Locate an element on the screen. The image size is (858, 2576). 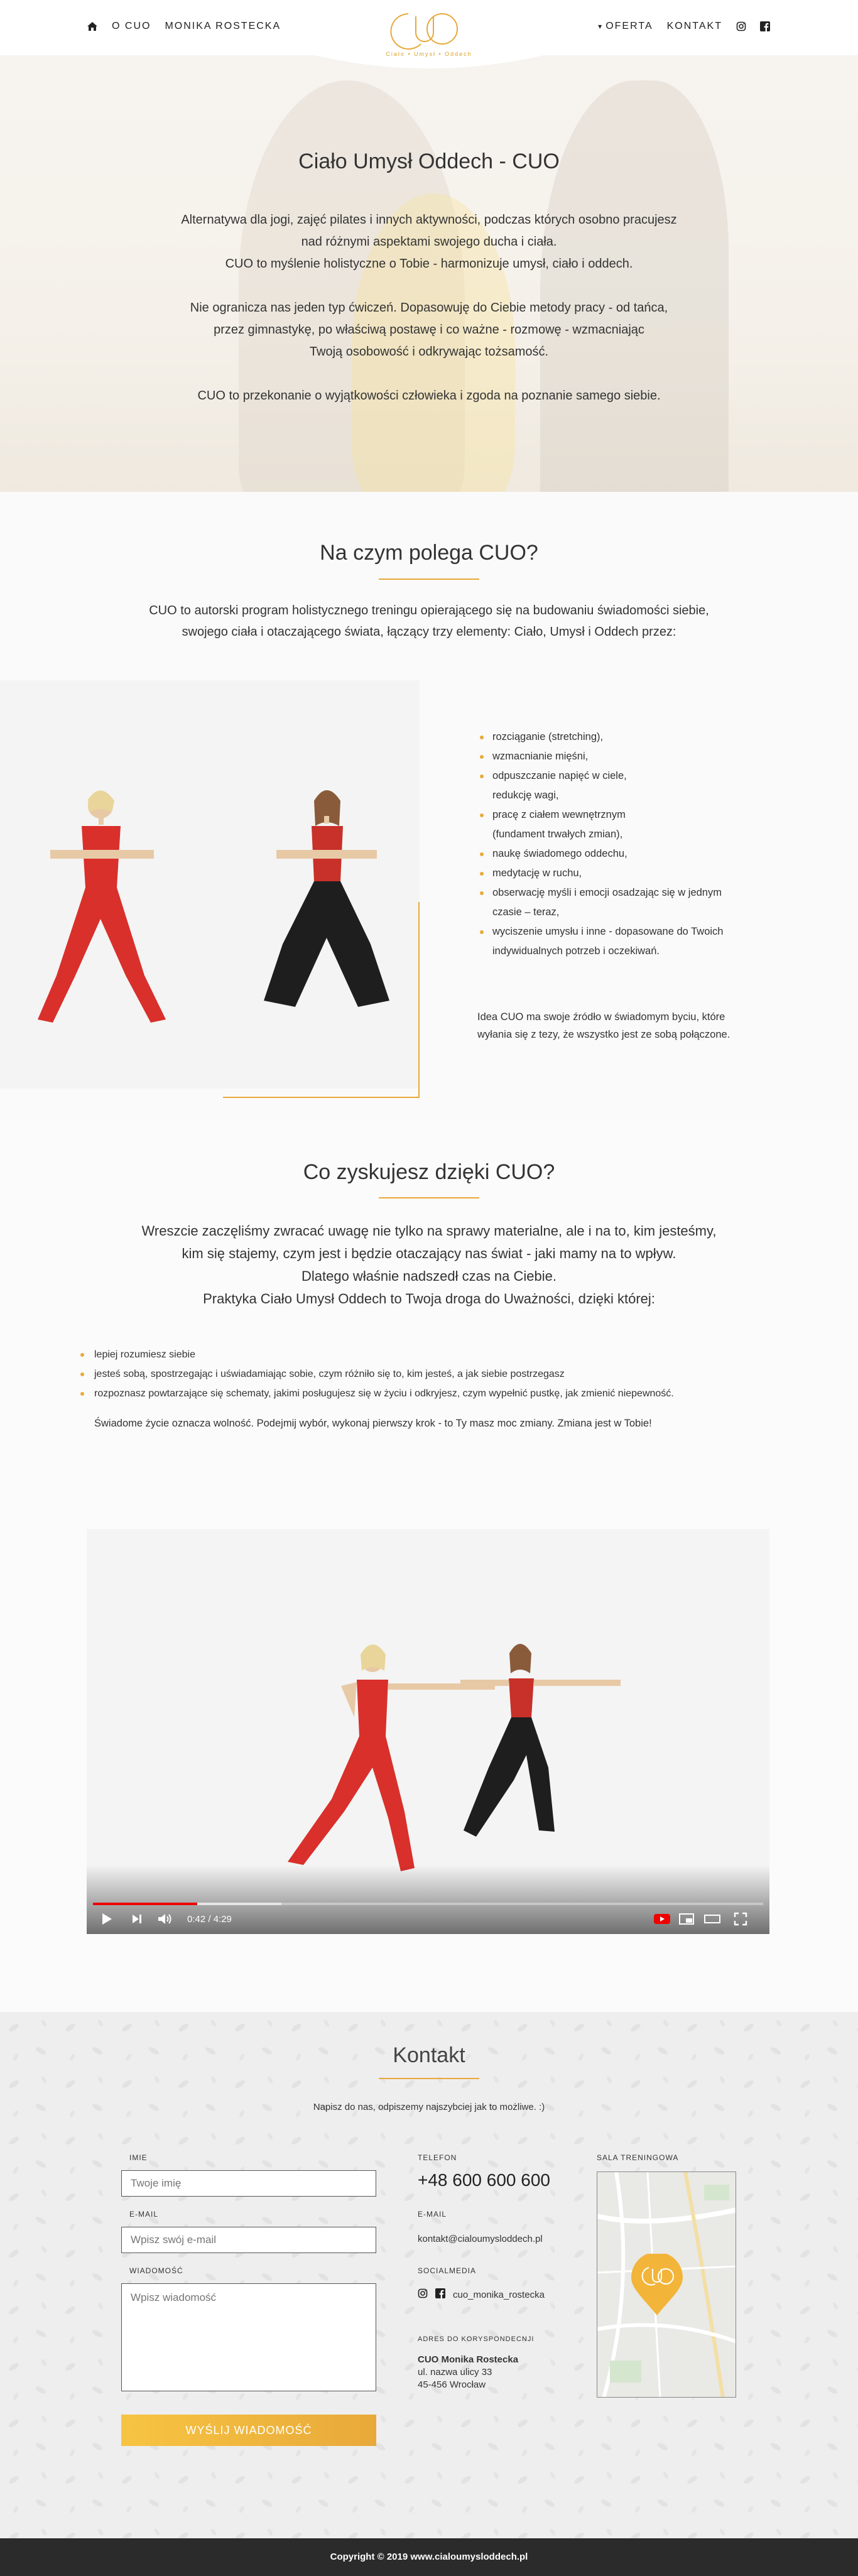
list-item-text: wzmacnianie mięśni, is located at coordinates (540, 756).